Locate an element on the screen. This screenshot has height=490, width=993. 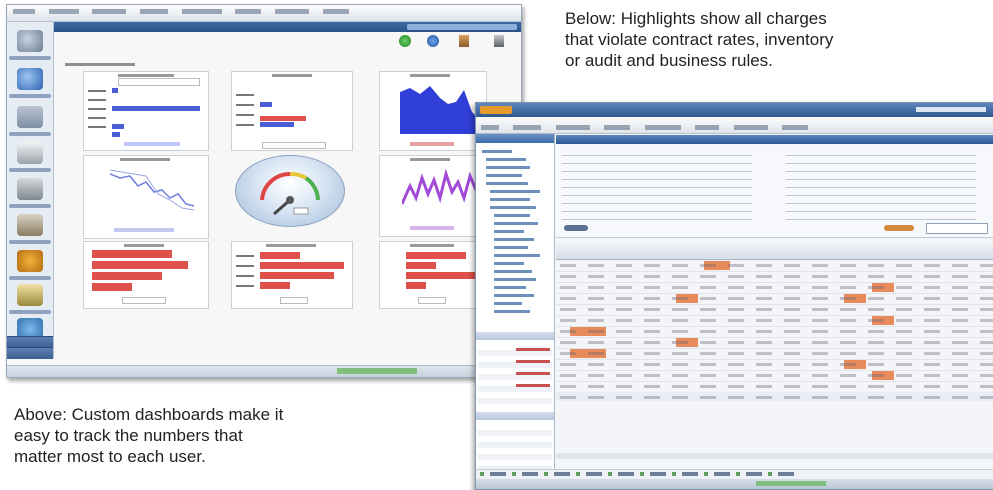
user-info is located at coordinates (951, 109).